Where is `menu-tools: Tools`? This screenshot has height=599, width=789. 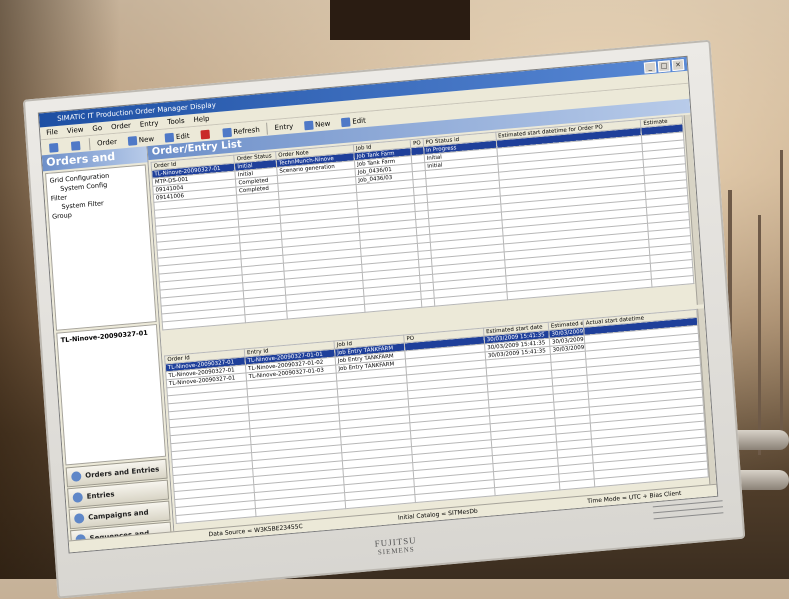
menu-tools: Tools is located at coordinates (176, 121).